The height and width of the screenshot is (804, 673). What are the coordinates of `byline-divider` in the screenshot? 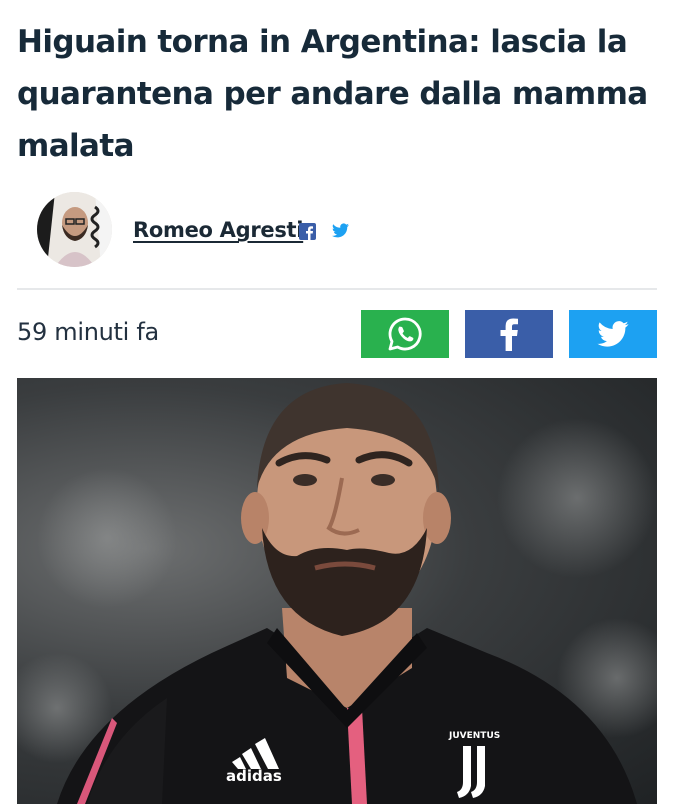 It's located at (337, 289).